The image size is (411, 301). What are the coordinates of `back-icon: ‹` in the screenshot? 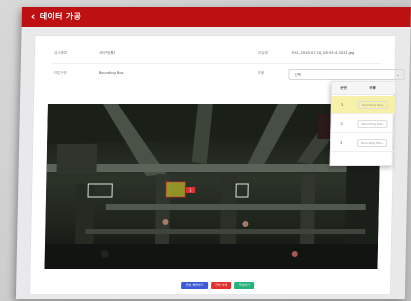 It's located at (33, 16).